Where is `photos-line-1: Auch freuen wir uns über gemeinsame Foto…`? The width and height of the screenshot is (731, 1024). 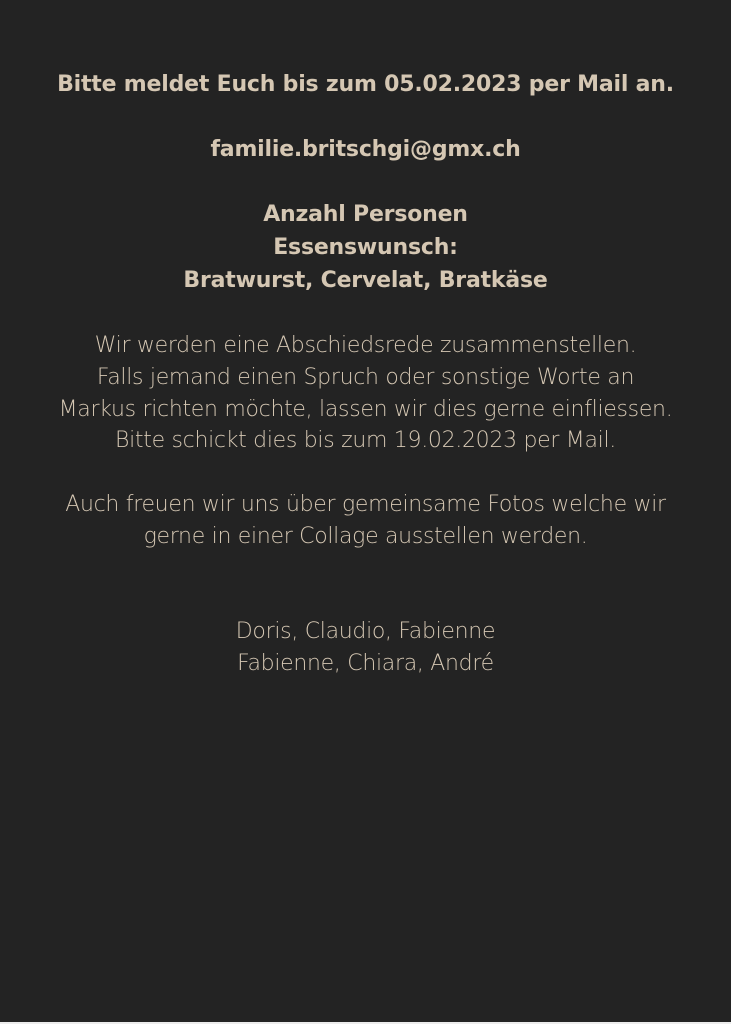 photos-line-1: Auch freuen wir uns über gemeinsame Foto… is located at coordinates (365, 504).